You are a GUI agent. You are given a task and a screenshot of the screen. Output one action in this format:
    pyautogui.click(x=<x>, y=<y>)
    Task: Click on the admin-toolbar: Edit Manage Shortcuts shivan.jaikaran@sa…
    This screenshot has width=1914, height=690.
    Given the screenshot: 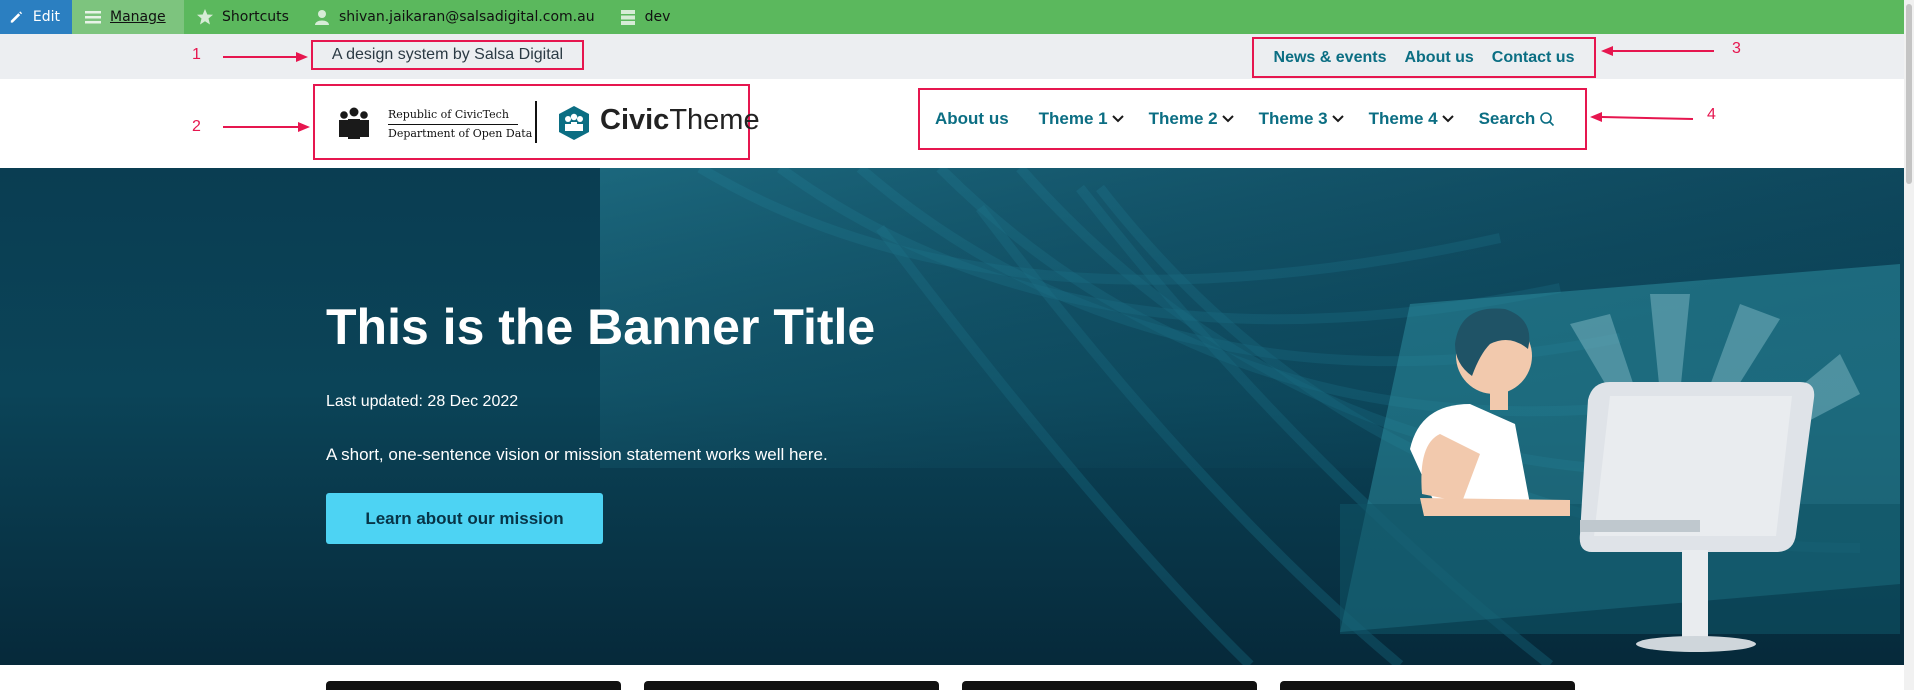 What is the action you would take?
    pyautogui.click(x=957, y=17)
    